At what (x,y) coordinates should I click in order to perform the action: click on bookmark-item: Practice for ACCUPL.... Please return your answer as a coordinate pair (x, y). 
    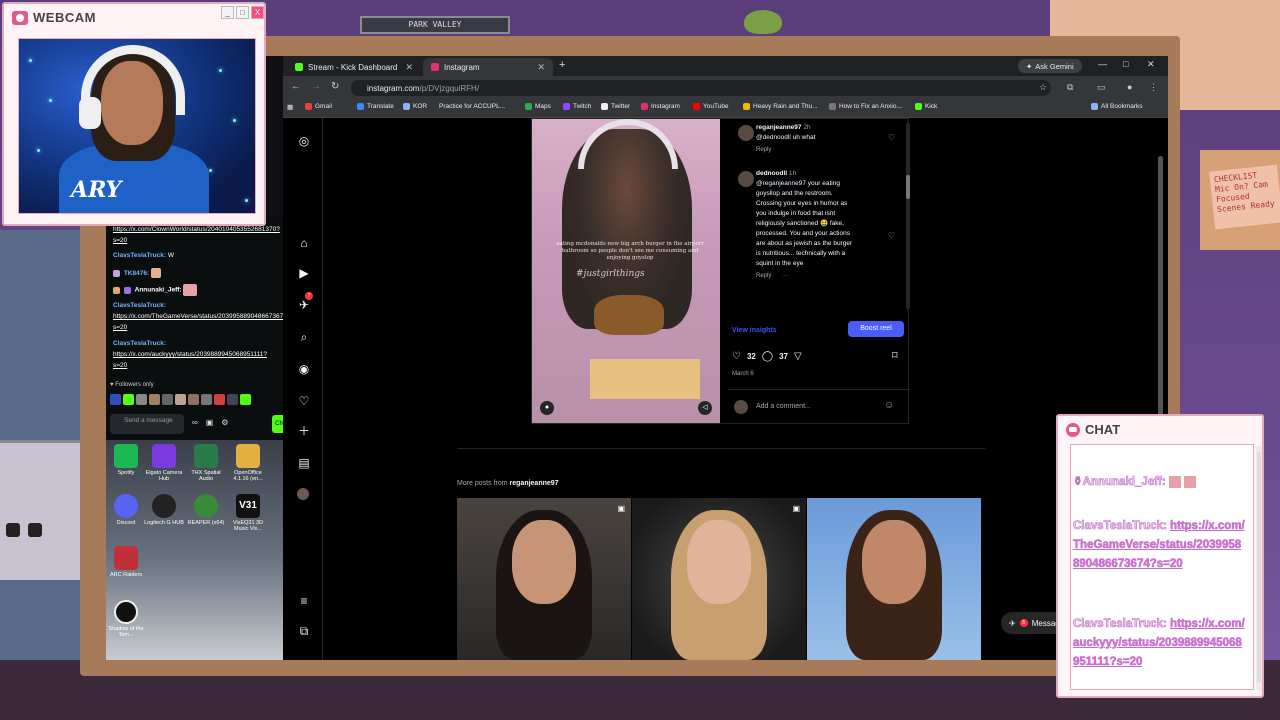
    Looking at the image, I should click on (472, 106).